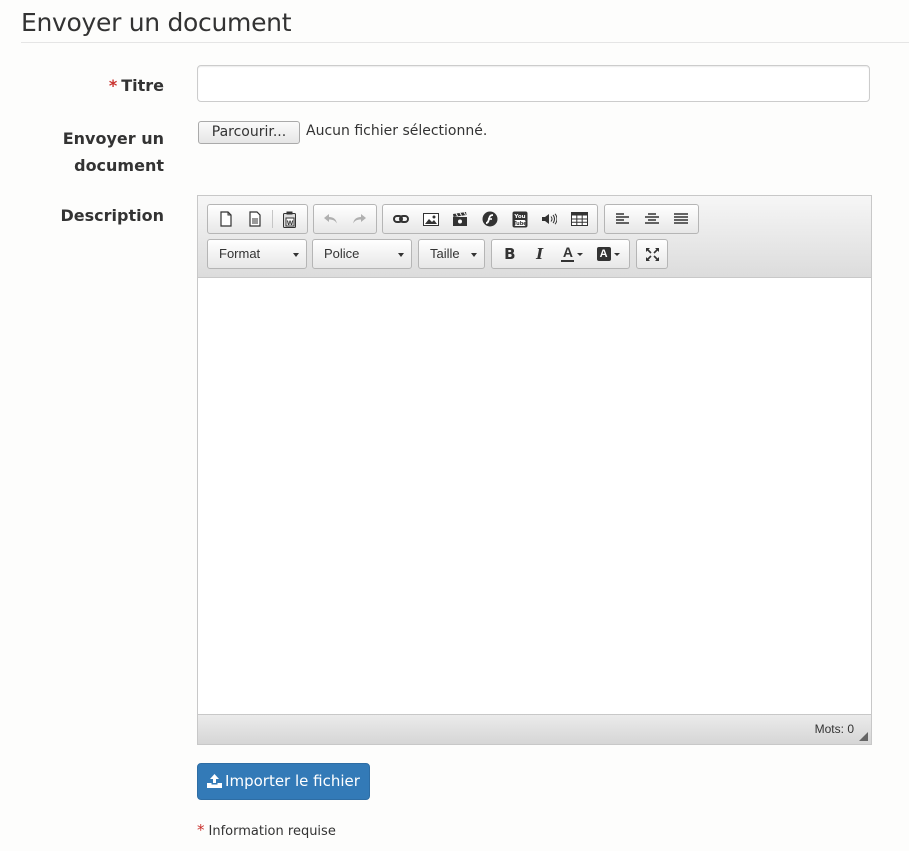 The height and width of the screenshot is (851, 909). I want to click on italic-icon: I, so click(540, 254).